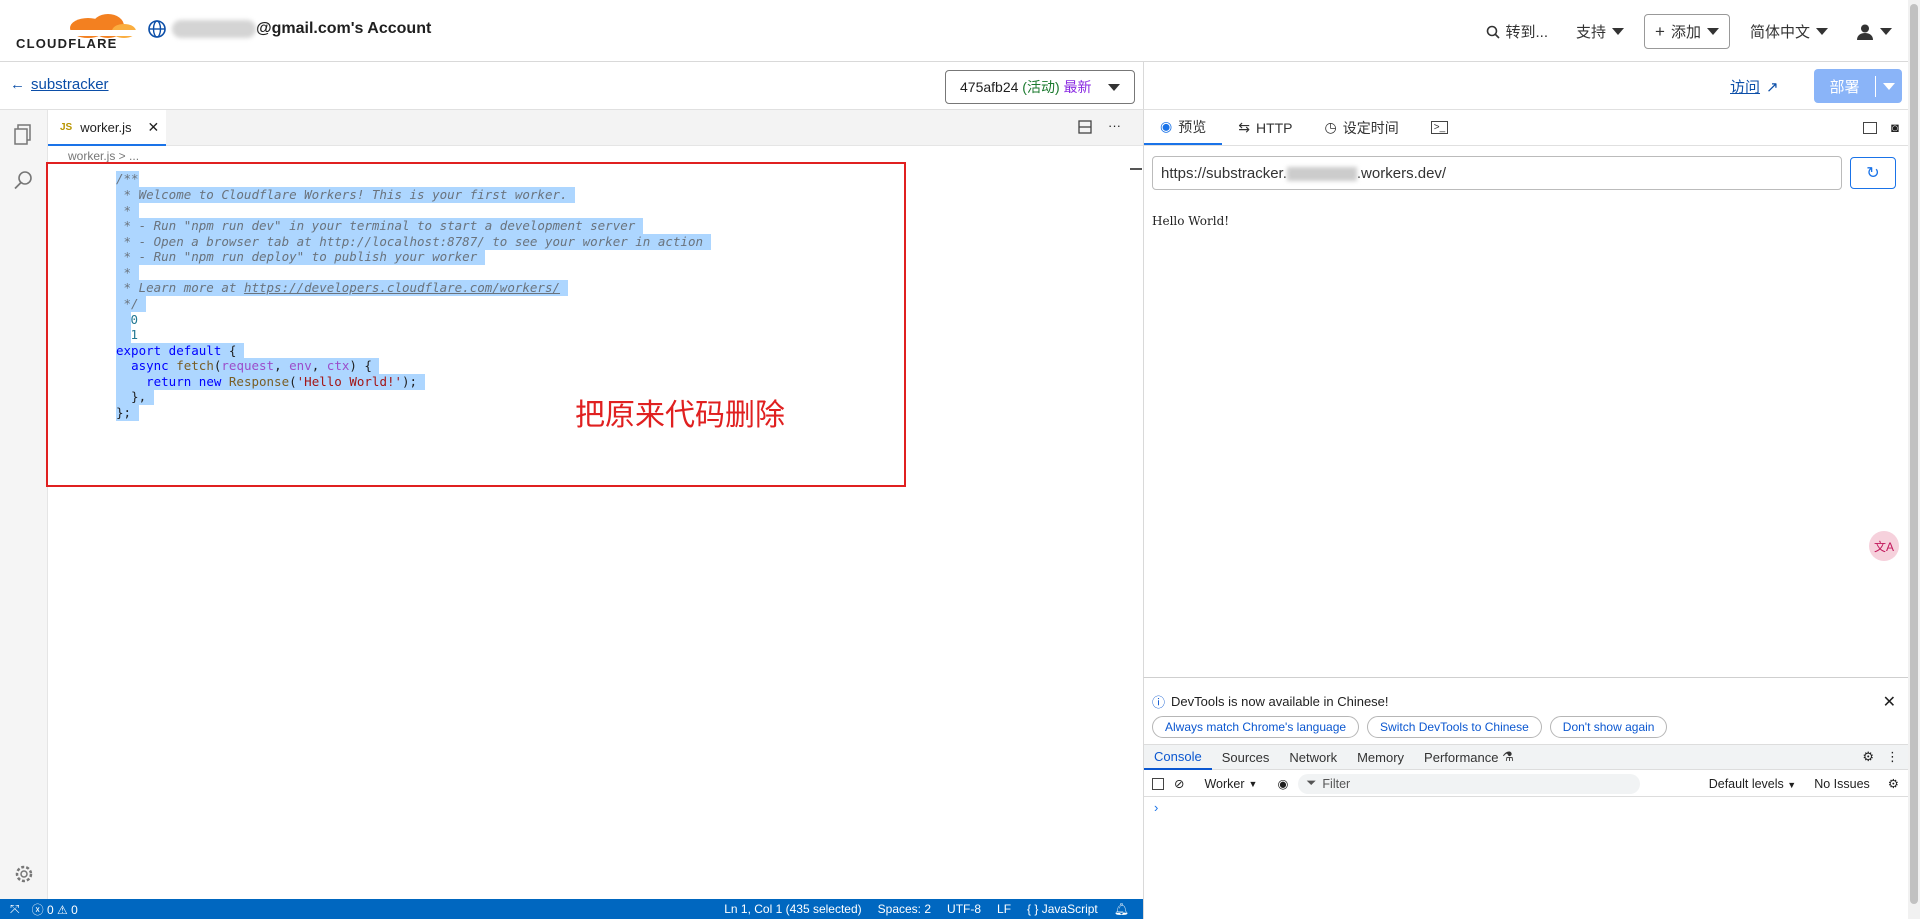 This screenshot has height=919, width=1920. Describe the element at coordinates (1274, 127) in the screenshot. I see `tab-label: HTTP` at that location.